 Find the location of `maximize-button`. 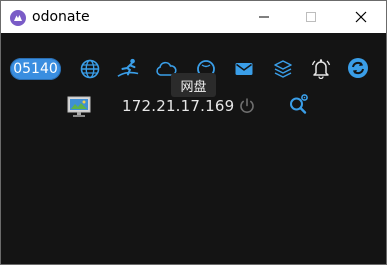

maximize-button is located at coordinates (311, 17).